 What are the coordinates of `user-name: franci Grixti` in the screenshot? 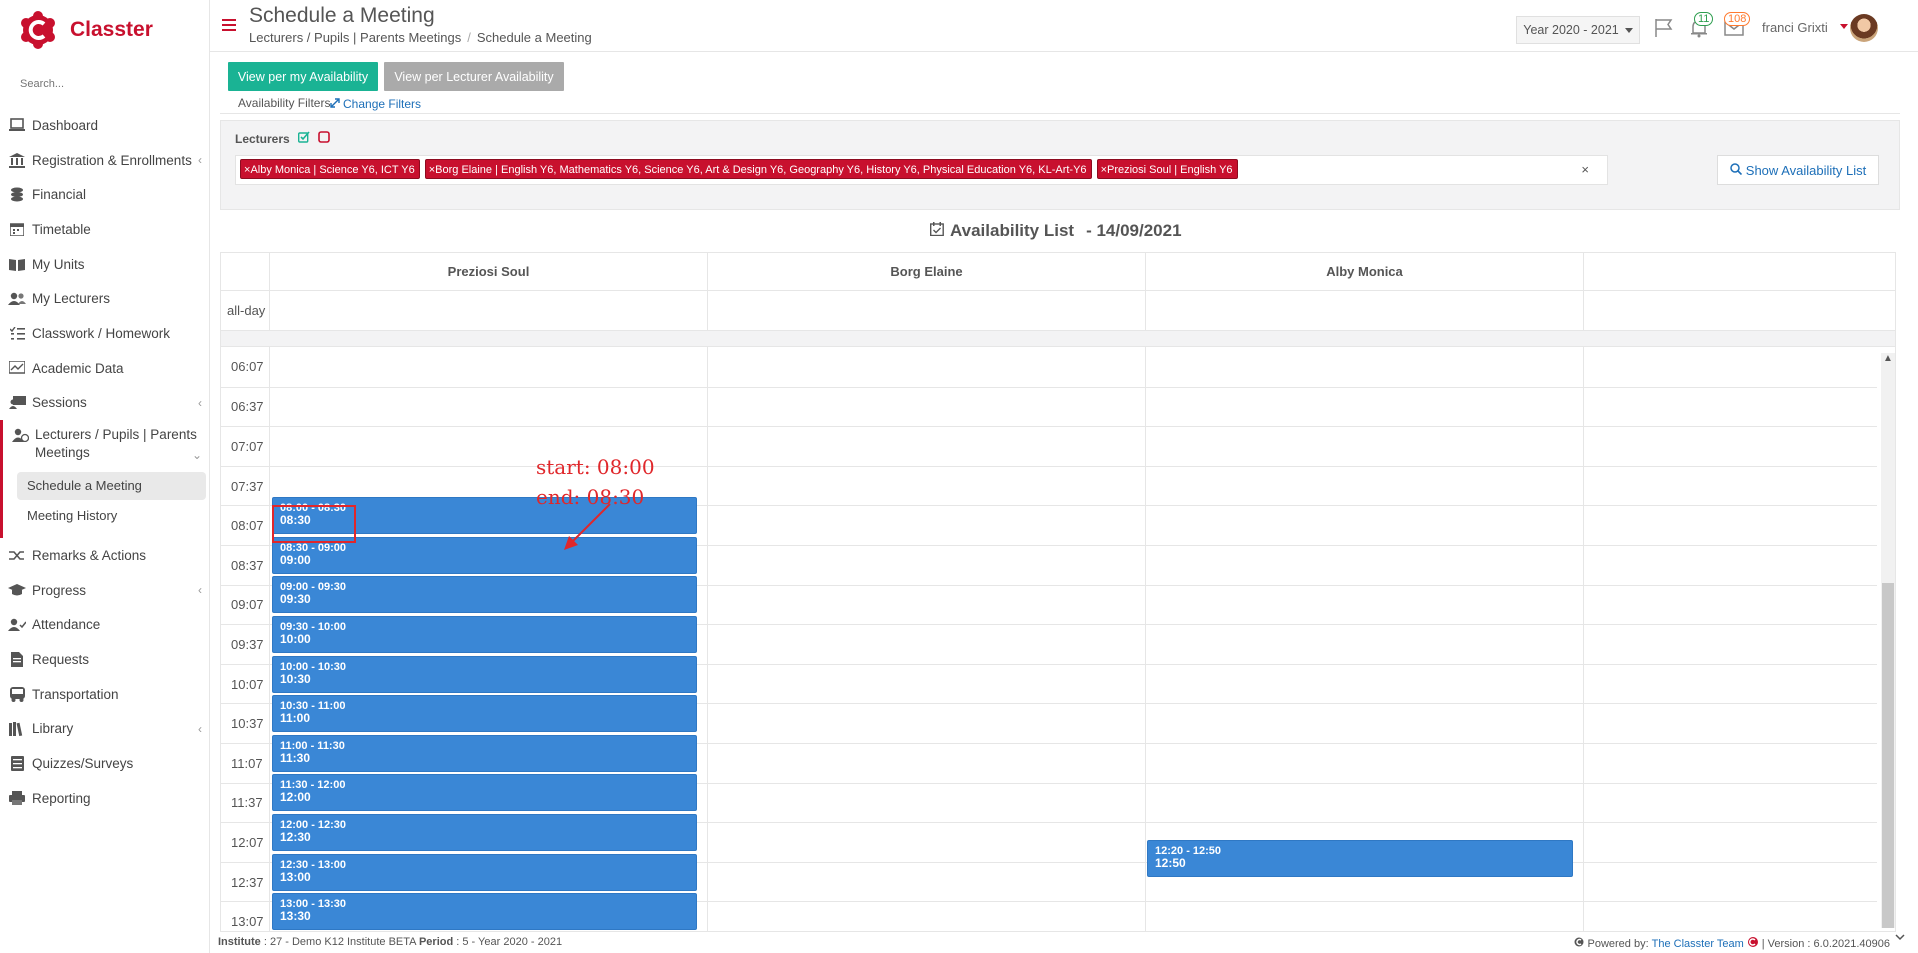 It's located at (1795, 27).